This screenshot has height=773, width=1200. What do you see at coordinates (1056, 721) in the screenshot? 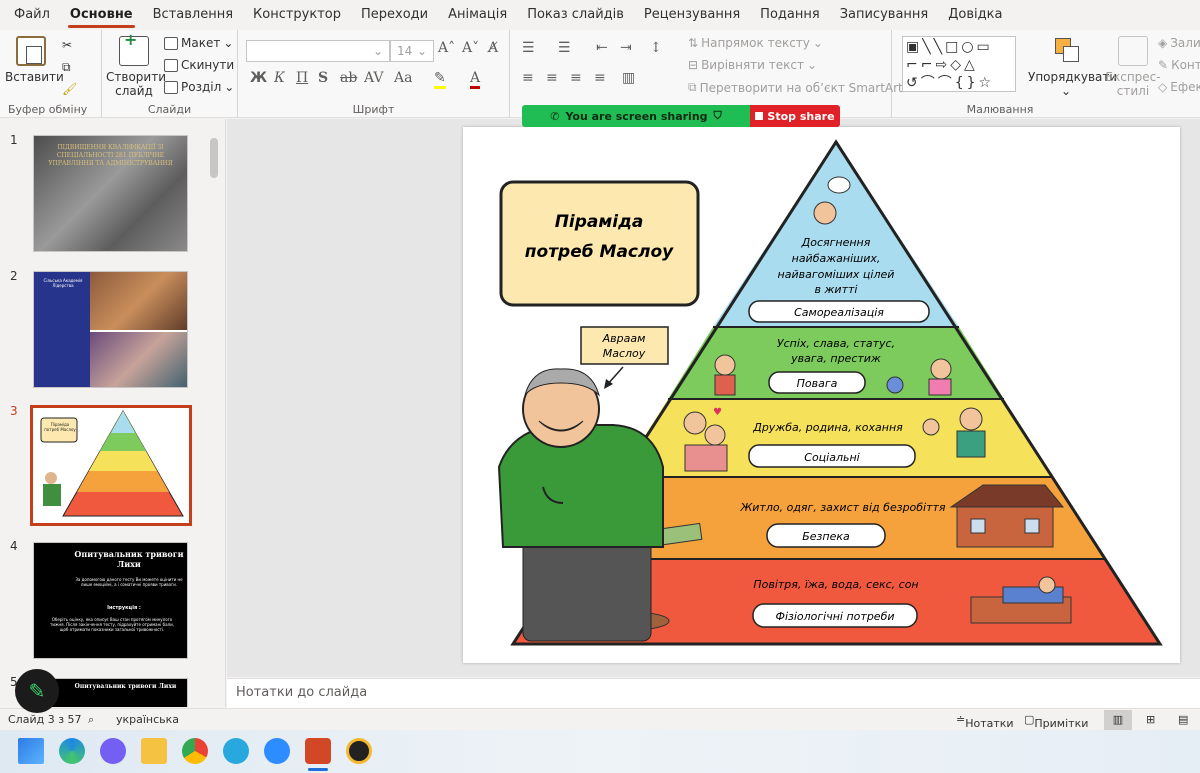
I see `comments-toggle-button: ▢ Примітки` at bounding box center [1056, 721].